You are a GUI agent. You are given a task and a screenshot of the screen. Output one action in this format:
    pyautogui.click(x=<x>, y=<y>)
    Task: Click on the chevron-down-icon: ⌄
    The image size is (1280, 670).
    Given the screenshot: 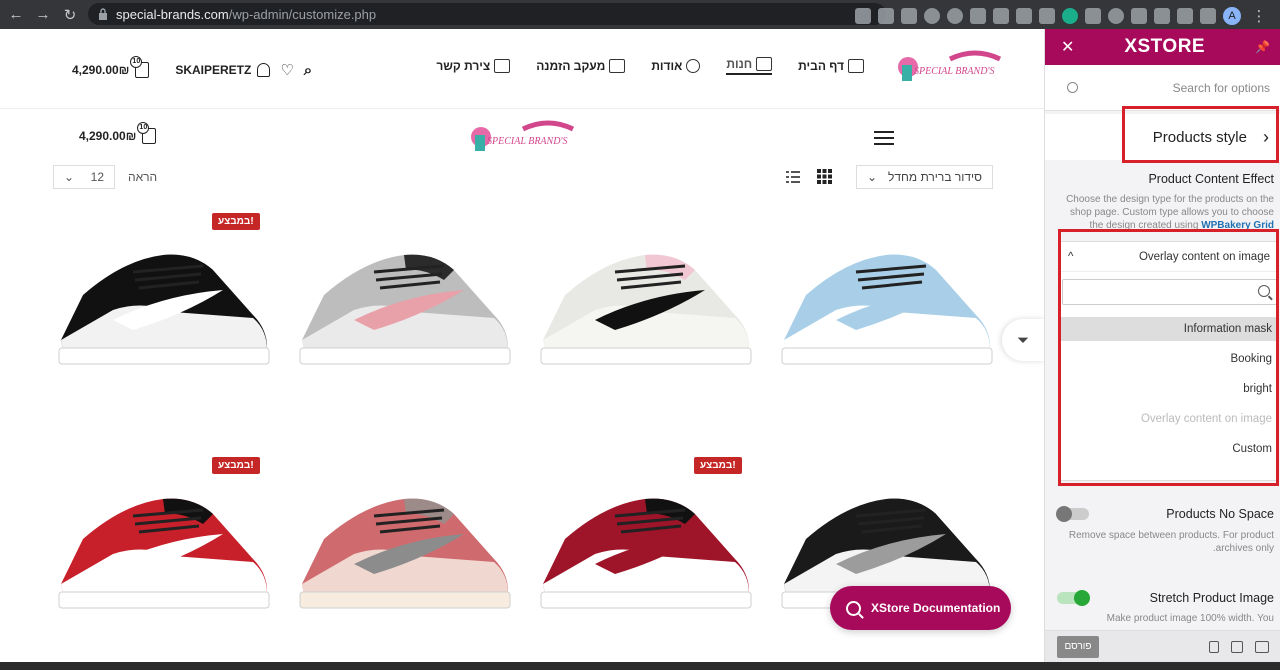 What is the action you would take?
    pyautogui.click(x=69, y=177)
    